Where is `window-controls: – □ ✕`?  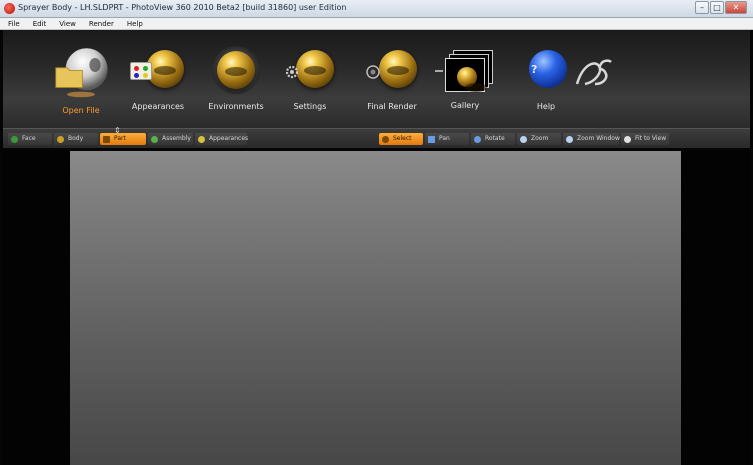
window-controls: – □ ✕ is located at coordinates (721, 7).